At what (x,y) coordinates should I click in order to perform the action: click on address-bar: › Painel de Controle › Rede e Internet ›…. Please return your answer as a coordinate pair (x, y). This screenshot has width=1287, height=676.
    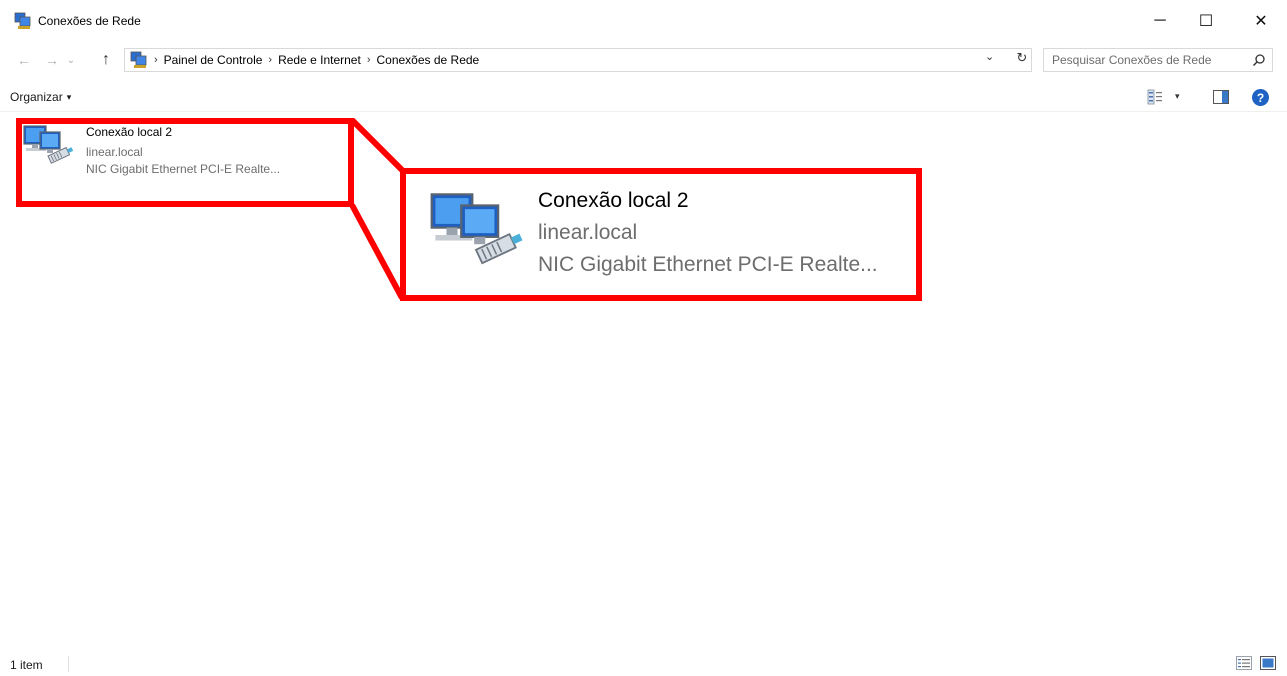
    Looking at the image, I should click on (578, 60).